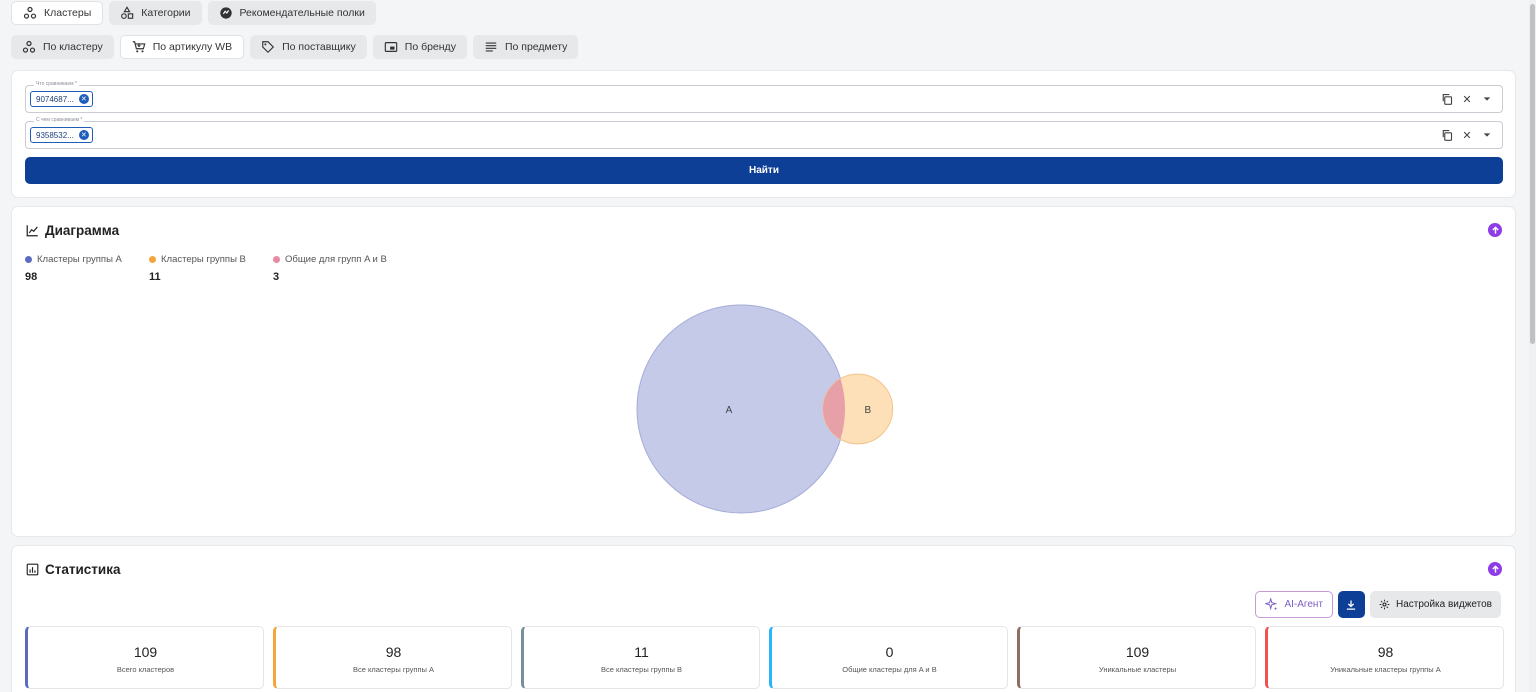 The width and height of the screenshot is (1536, 692). I want to click on collapse-statistics-button, so click(1495, 569).